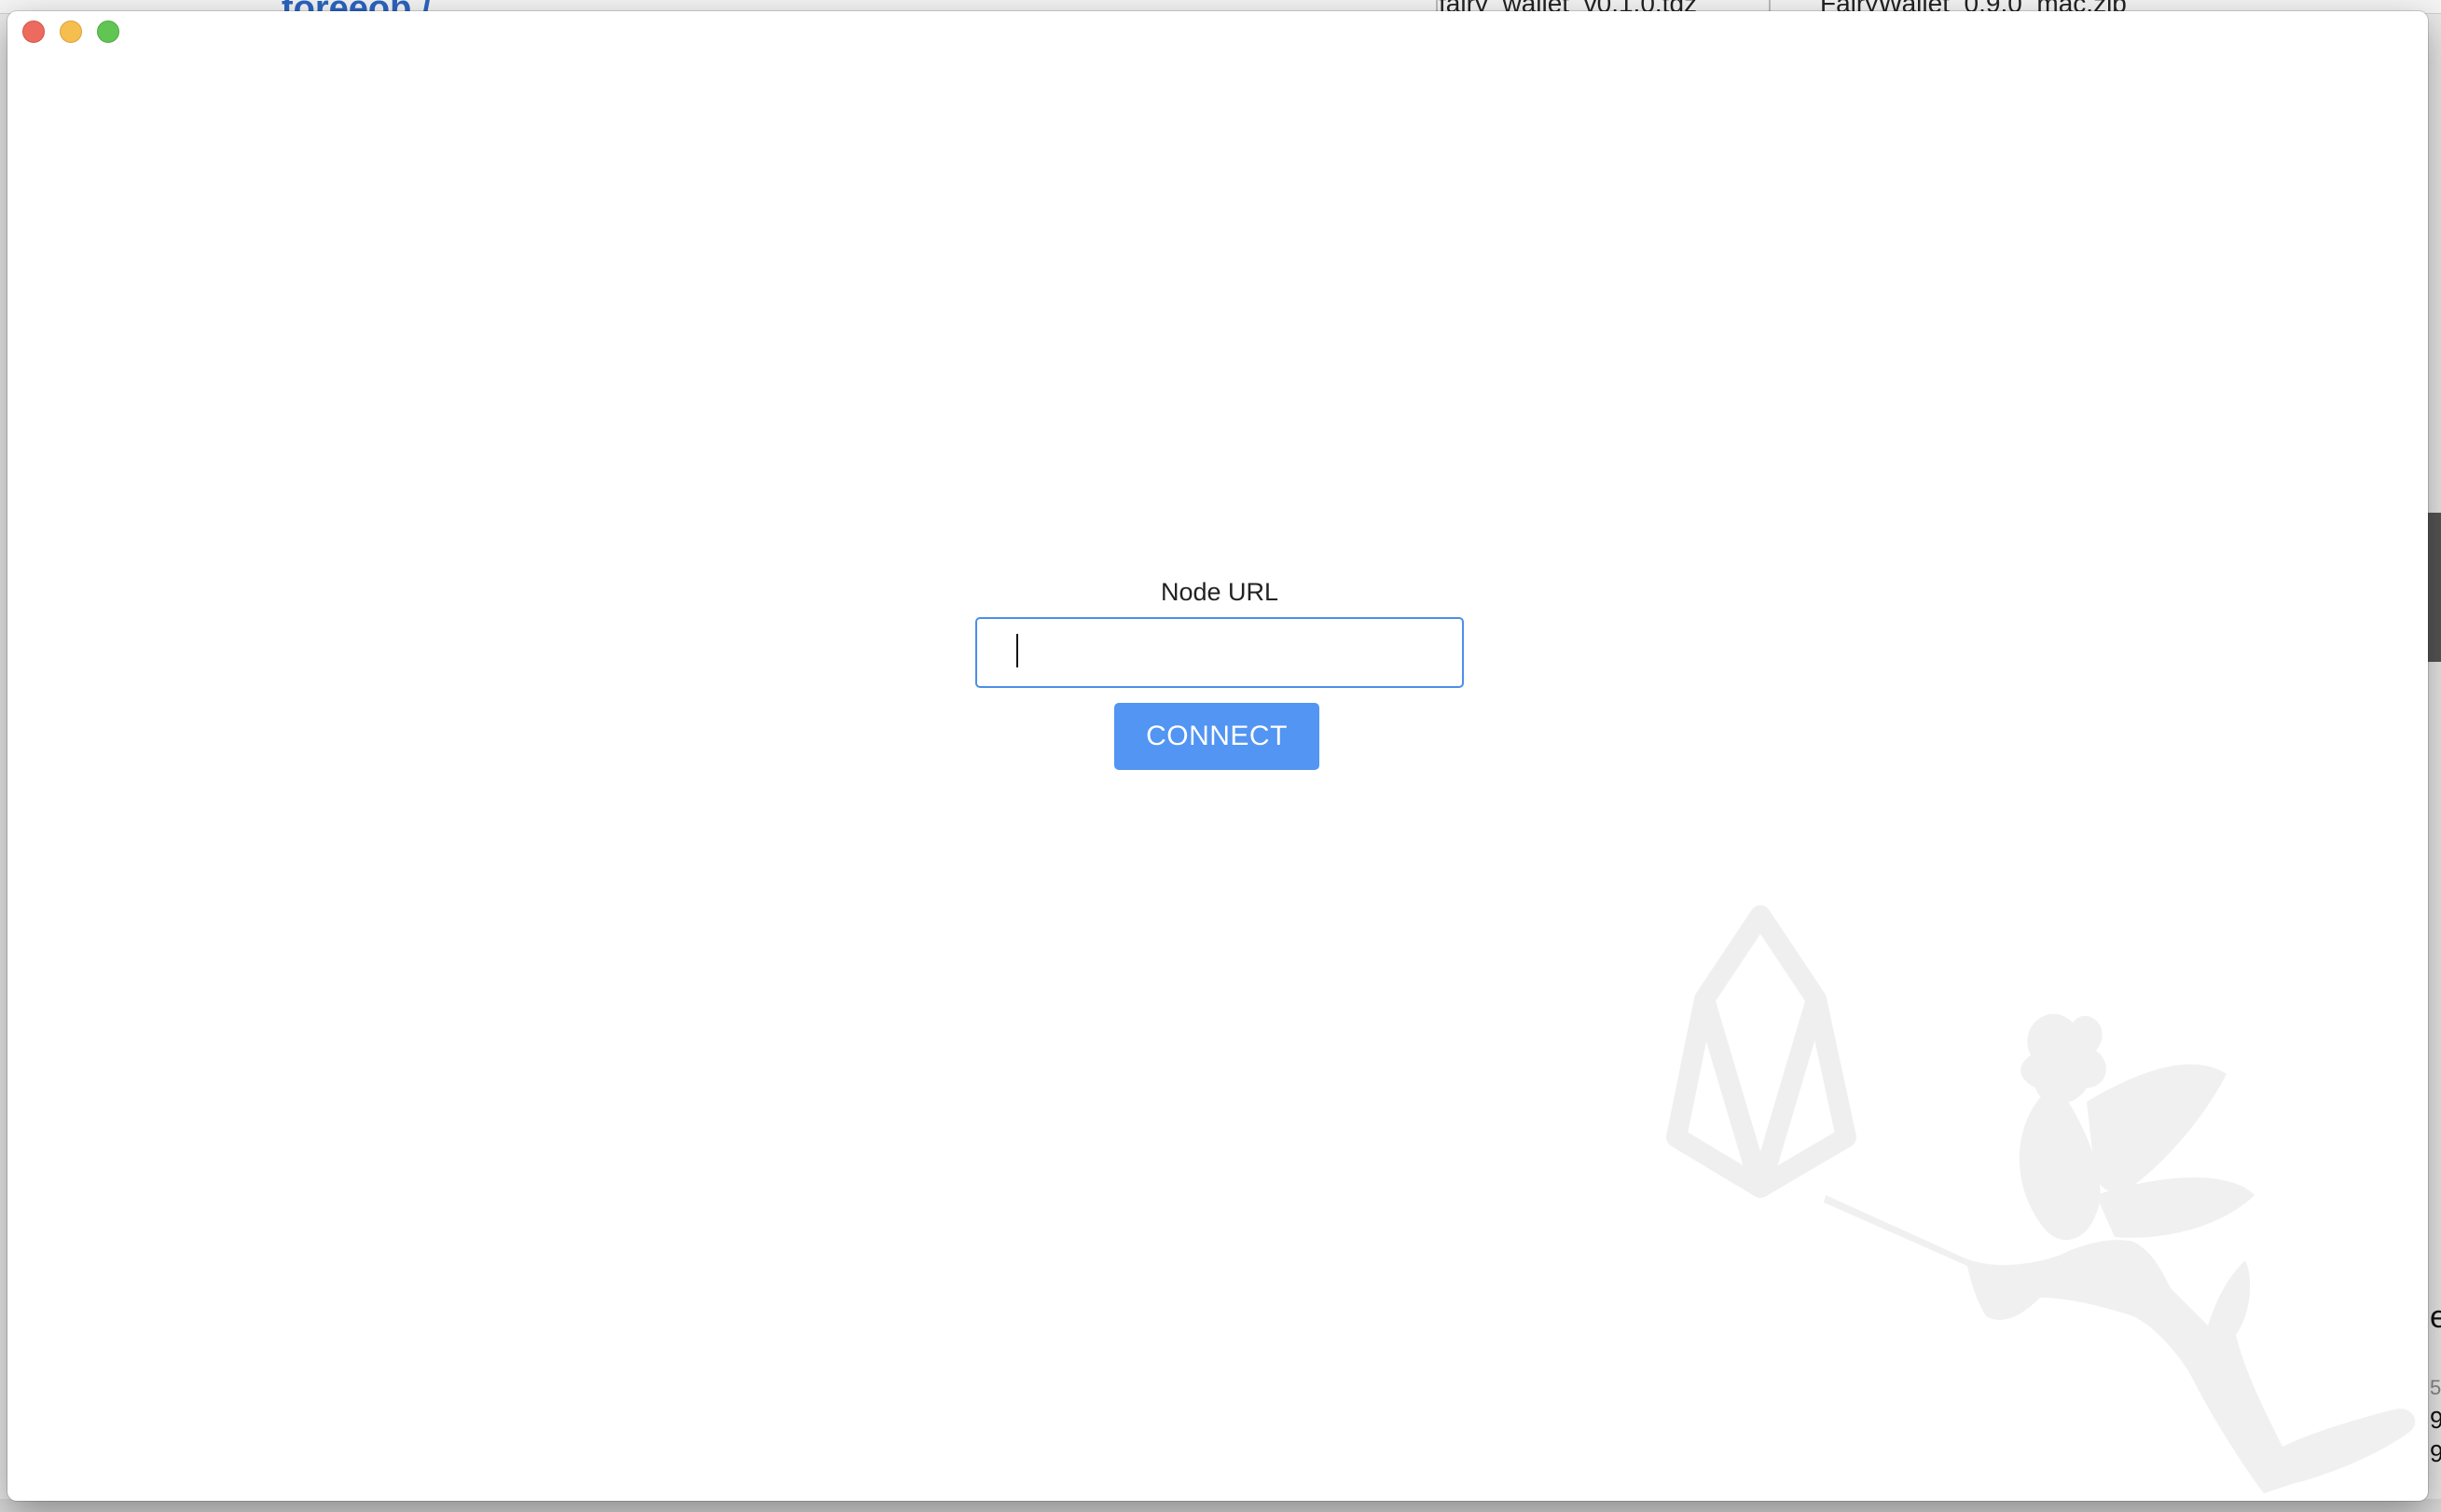  I want to click on connect-button: CONNECT, so click(1217, 737).